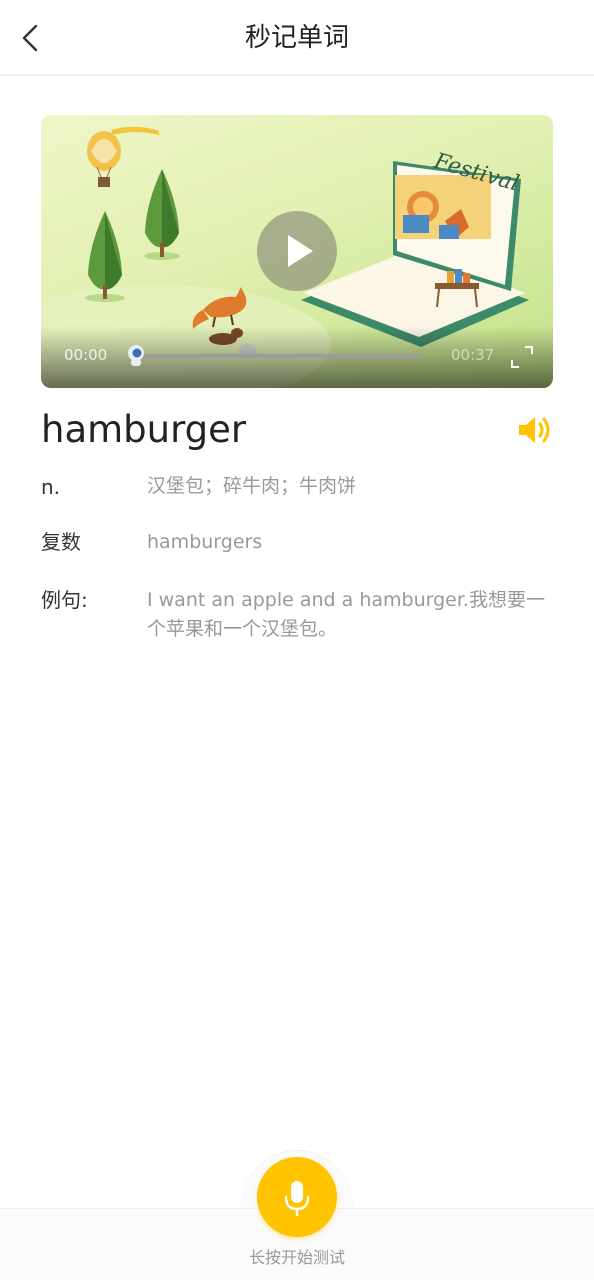 The height and width of the screenshot is (1280, 594). I want to click on page-title: 秒记单词, so click(296, 38).